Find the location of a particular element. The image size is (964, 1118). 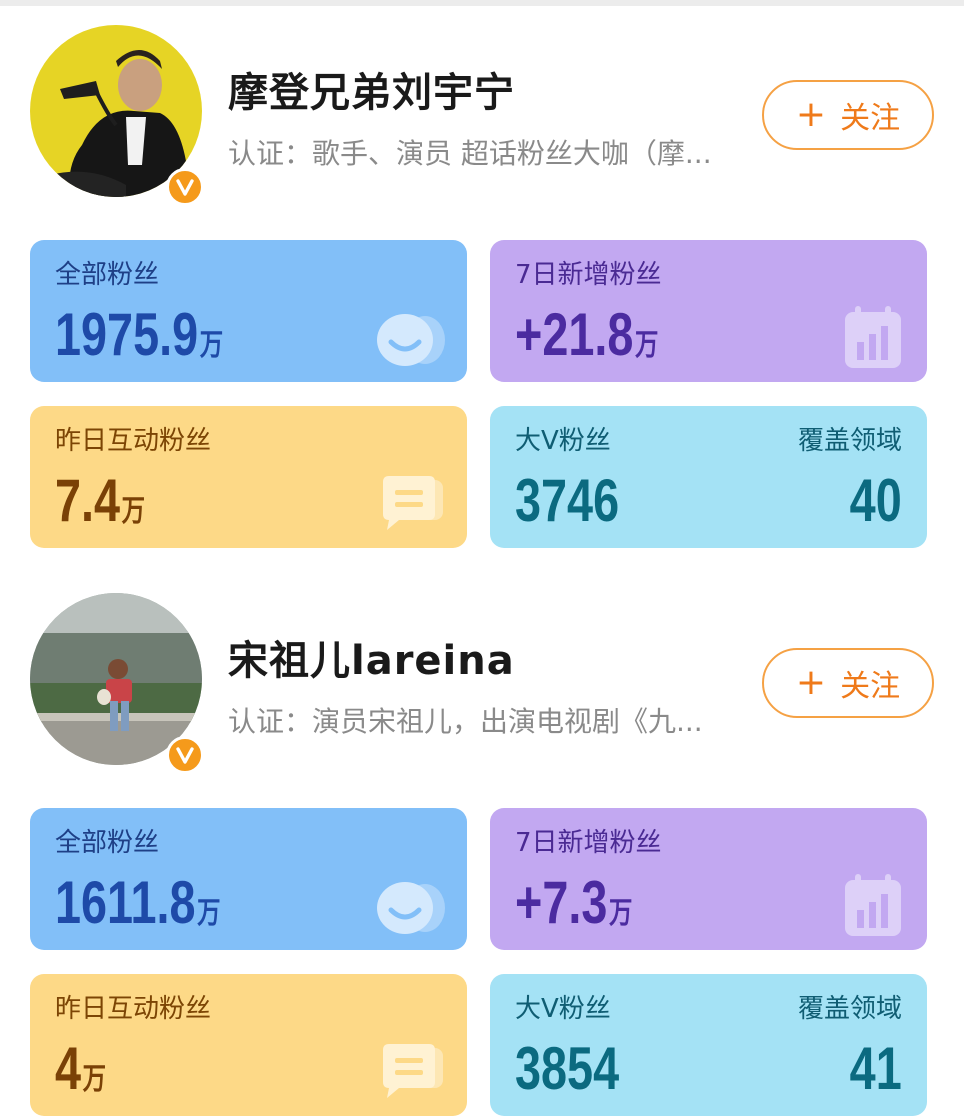

profile-name: 摩登兄弟刘宇宁 is located at coordinates (371, 89).